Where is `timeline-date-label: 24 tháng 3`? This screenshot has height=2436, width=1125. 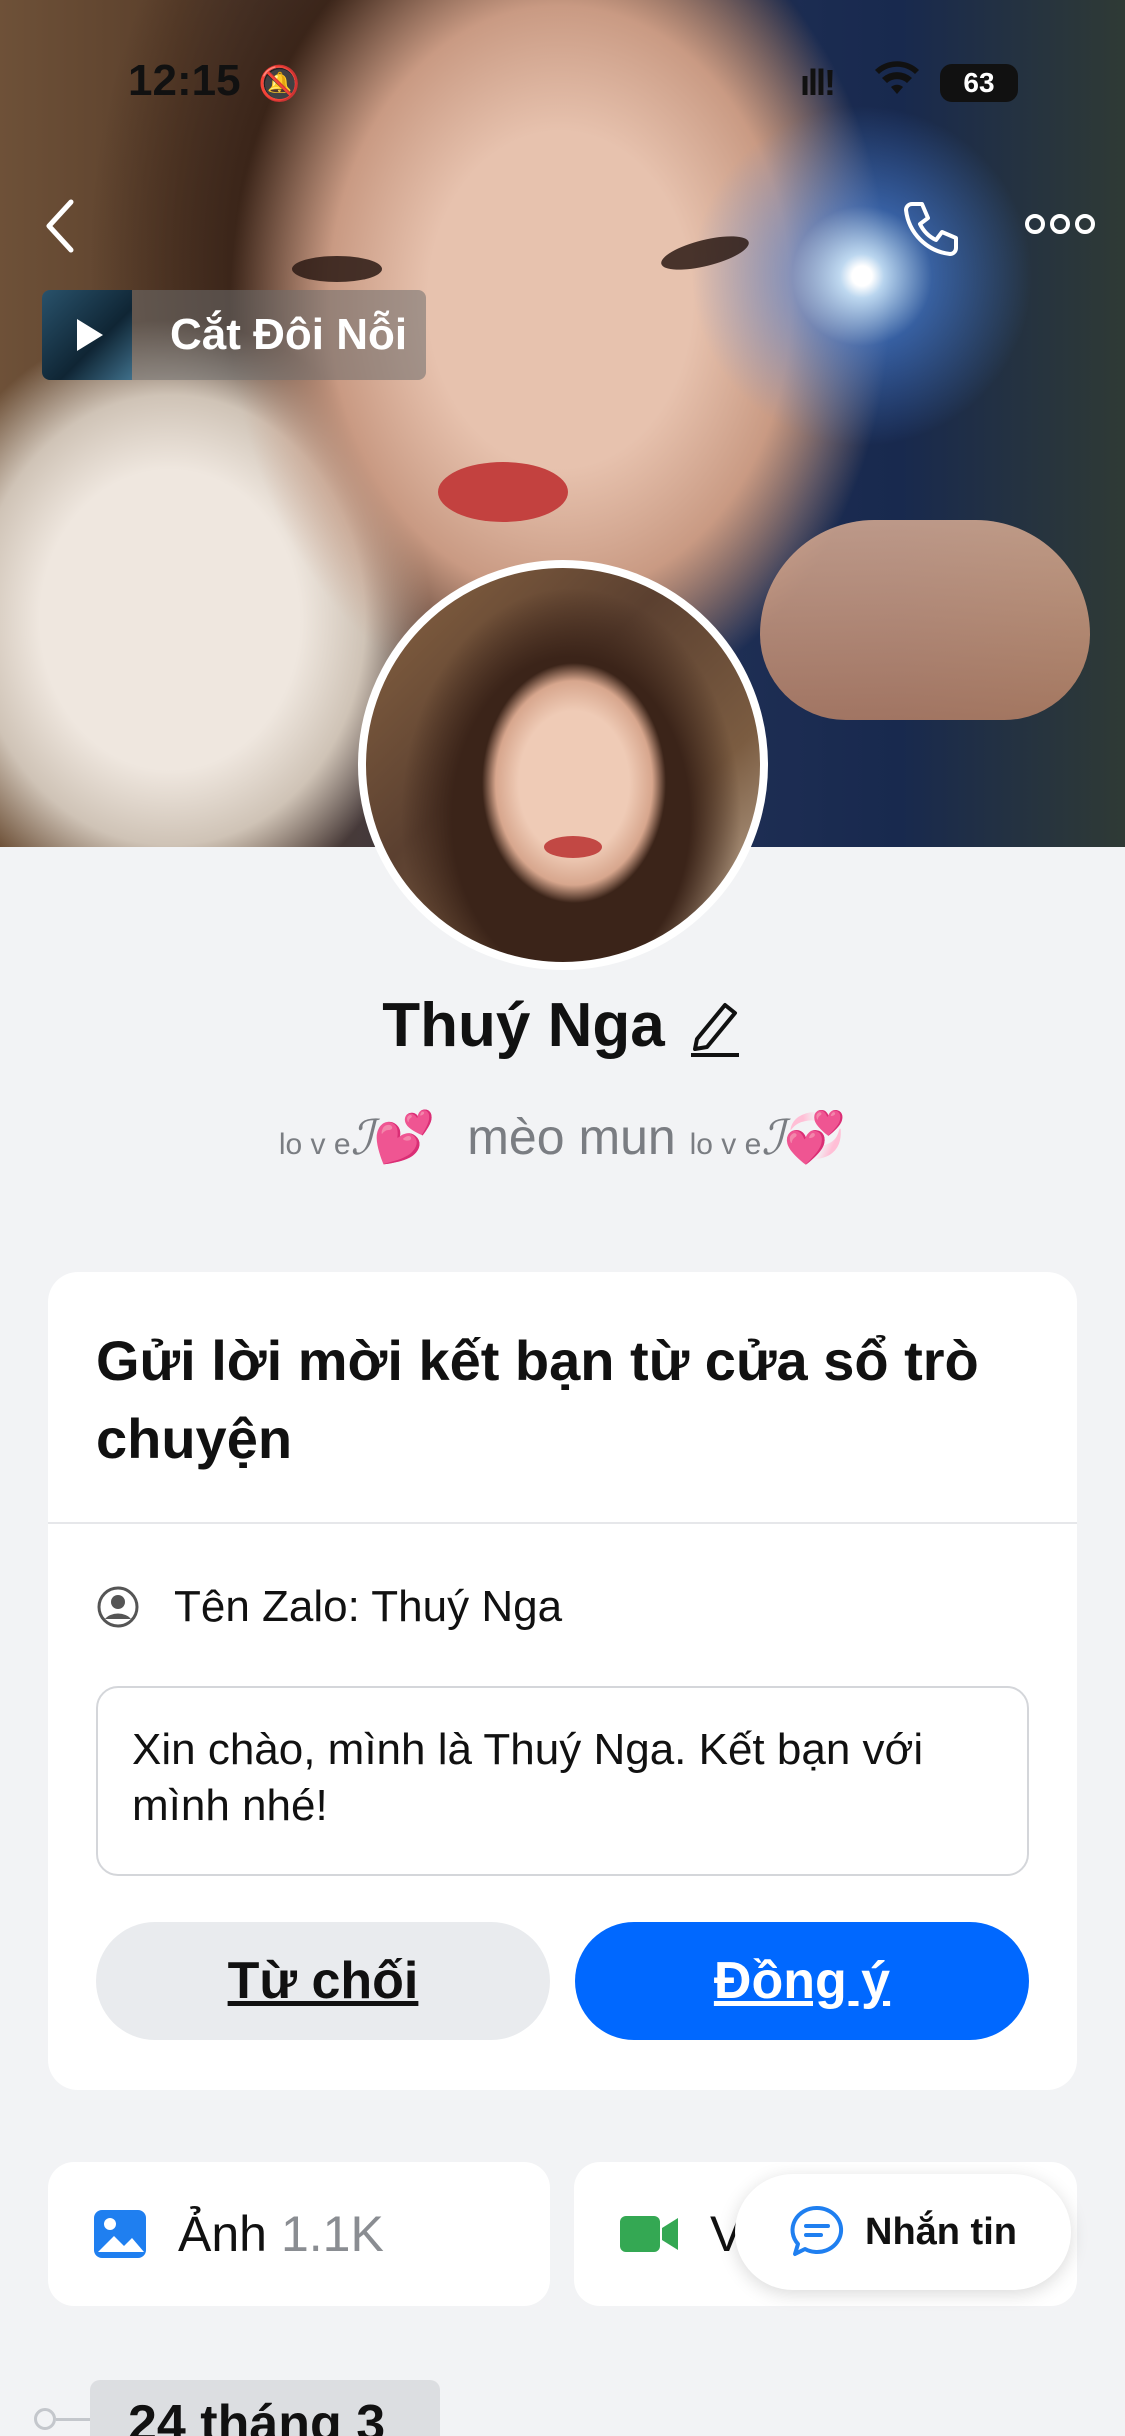
timeline-date-label: 24 tháng 3 is located at coordinates (265, 2408).